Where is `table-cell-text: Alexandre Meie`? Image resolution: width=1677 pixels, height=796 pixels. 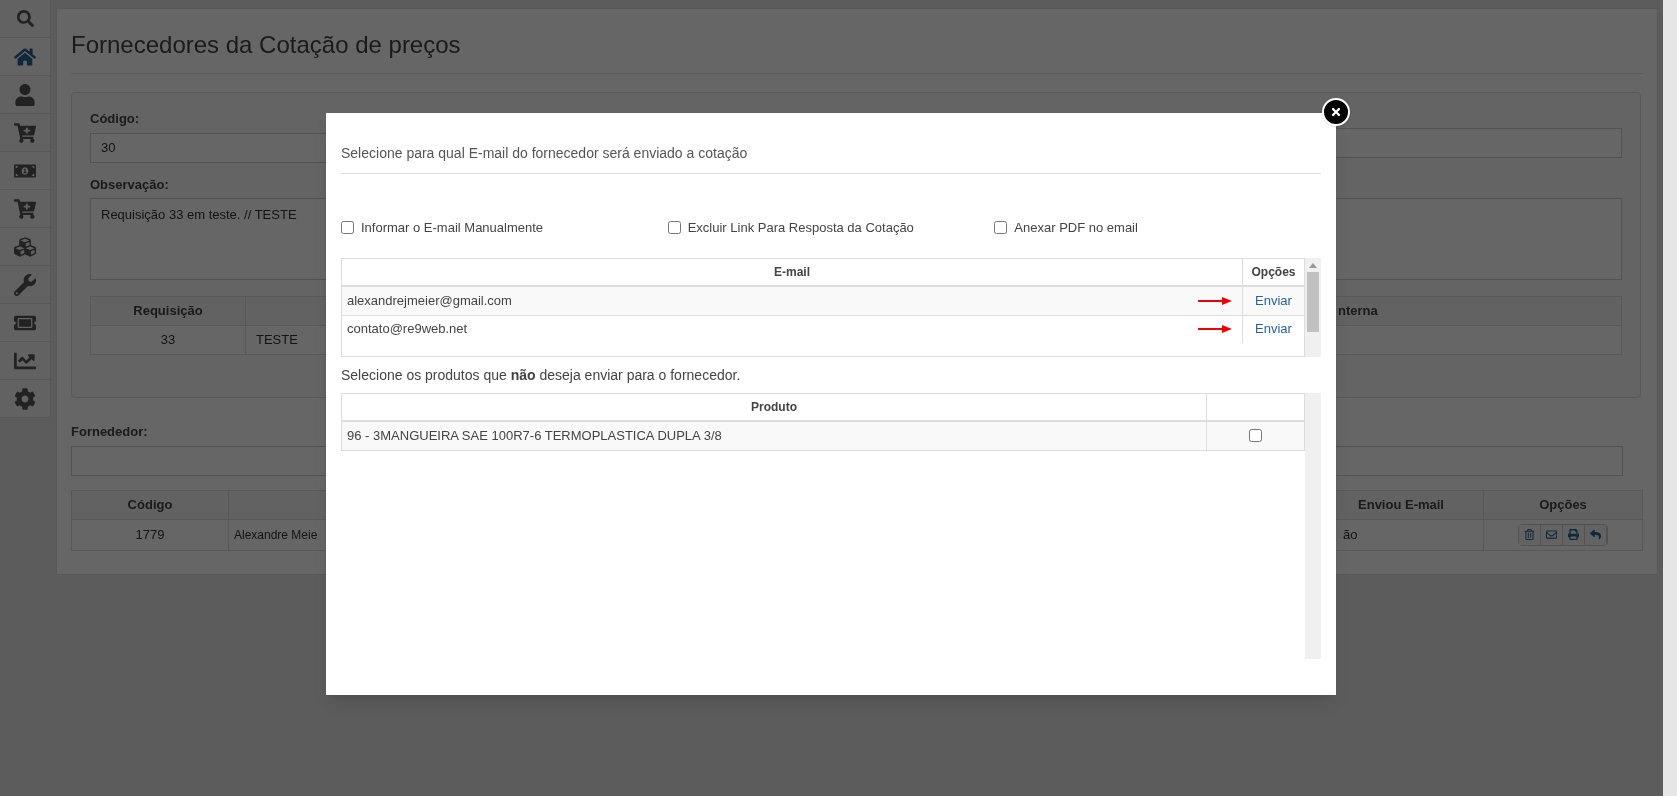
table-cell-text: Alexandre Meie is located at coordinates (276, 535).